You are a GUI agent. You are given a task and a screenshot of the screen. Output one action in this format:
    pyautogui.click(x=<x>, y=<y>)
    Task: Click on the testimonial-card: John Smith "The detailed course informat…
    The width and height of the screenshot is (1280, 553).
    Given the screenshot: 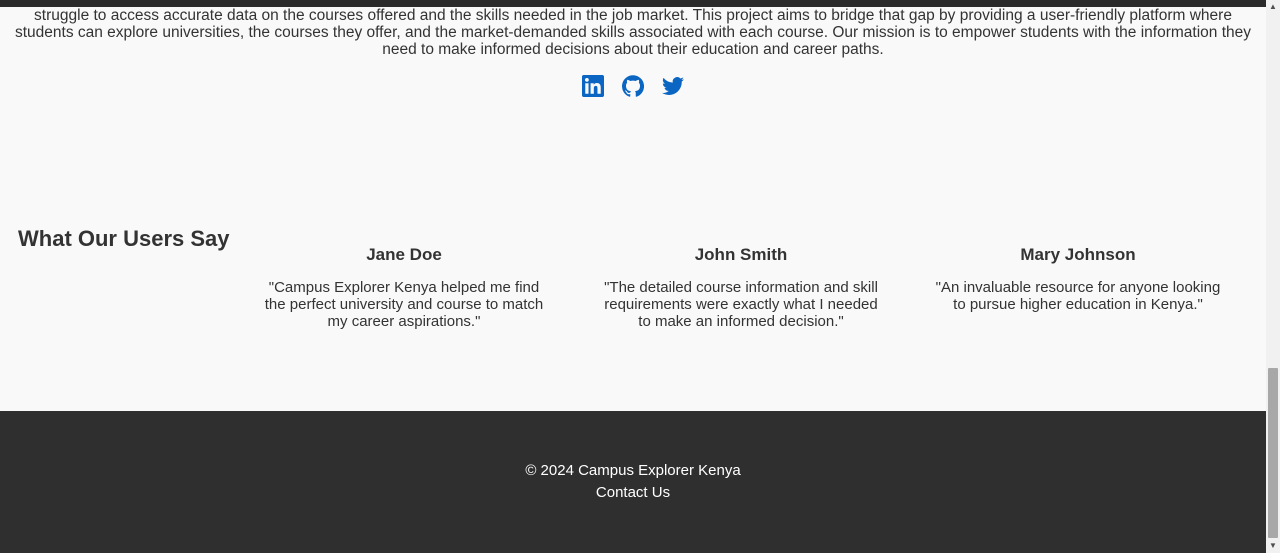 What is the action you would take?
    pyautogui.click(x=741, y=287)
    